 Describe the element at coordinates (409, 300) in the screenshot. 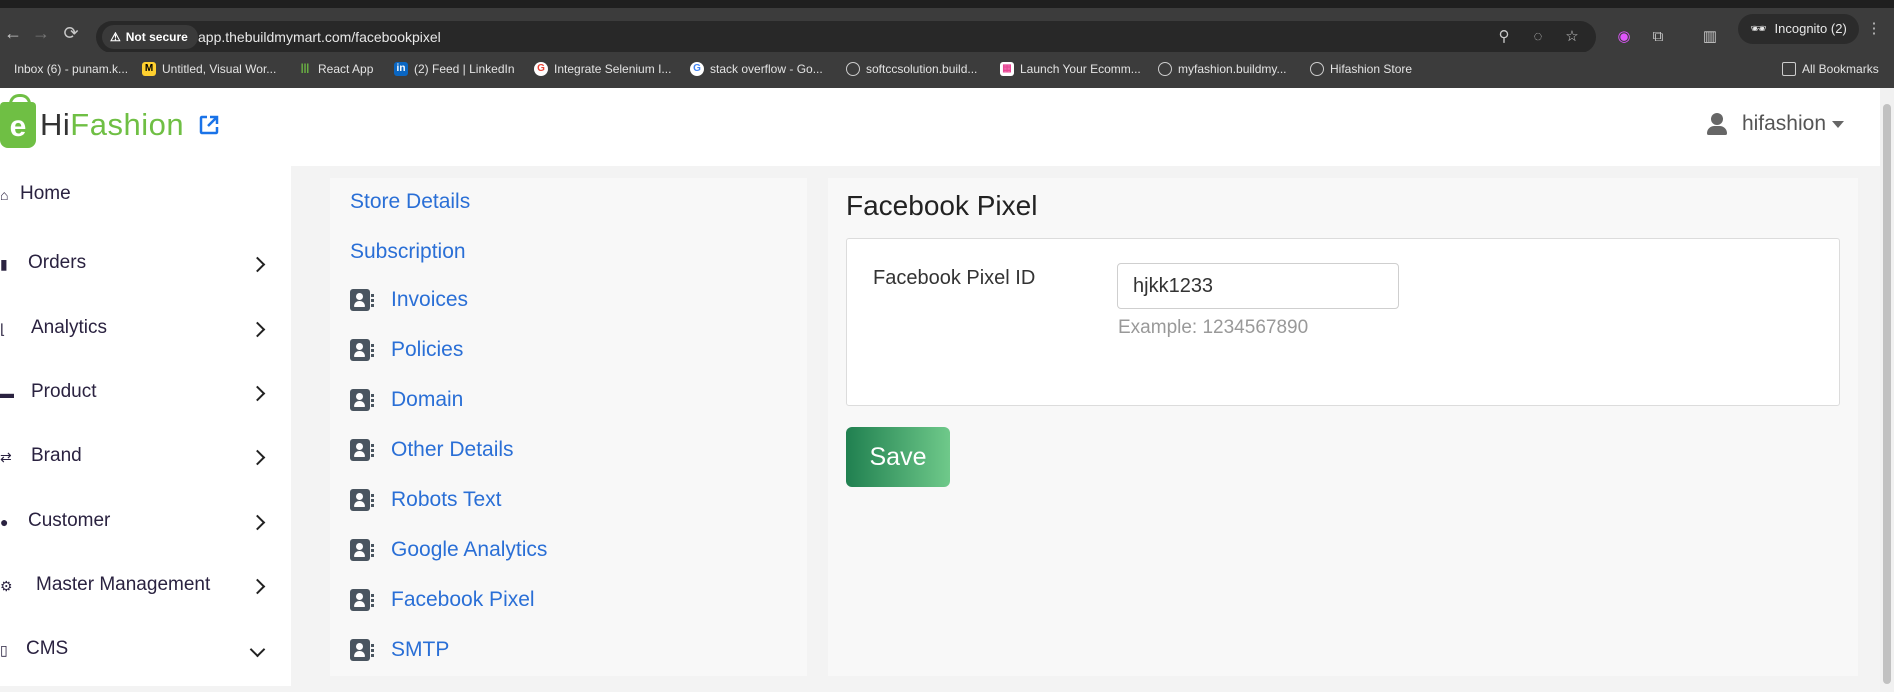

I see `submenu-item-invoices: Invoices` at that location.